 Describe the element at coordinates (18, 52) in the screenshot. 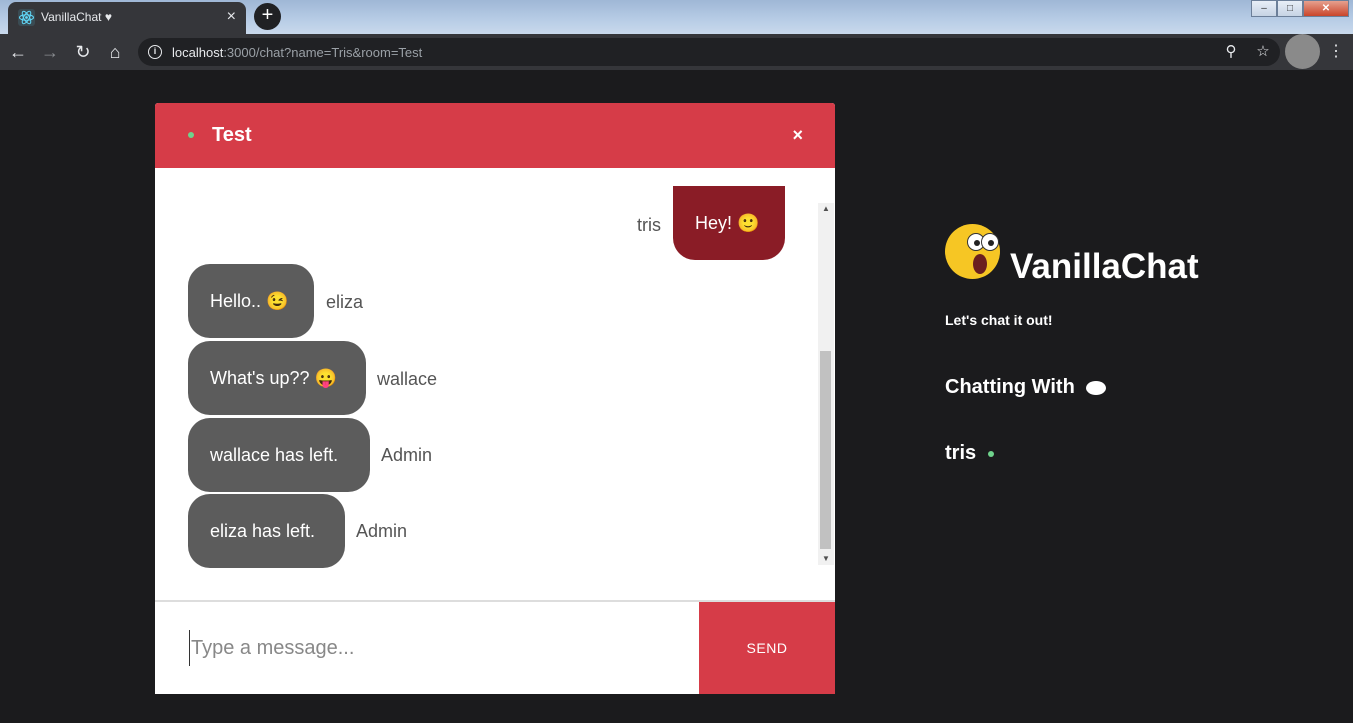

I see `back-icon: ←` at that location.